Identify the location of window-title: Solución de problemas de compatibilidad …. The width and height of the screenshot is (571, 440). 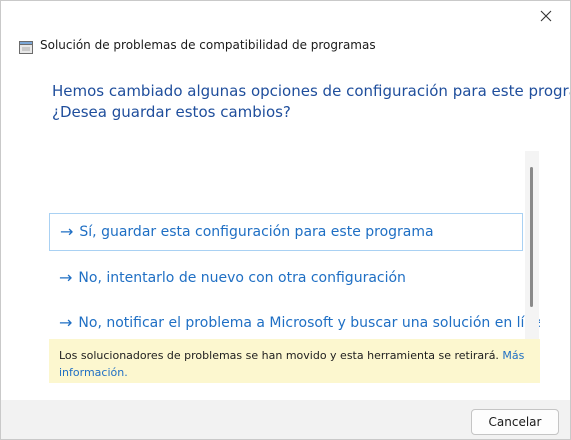
(208, 45).